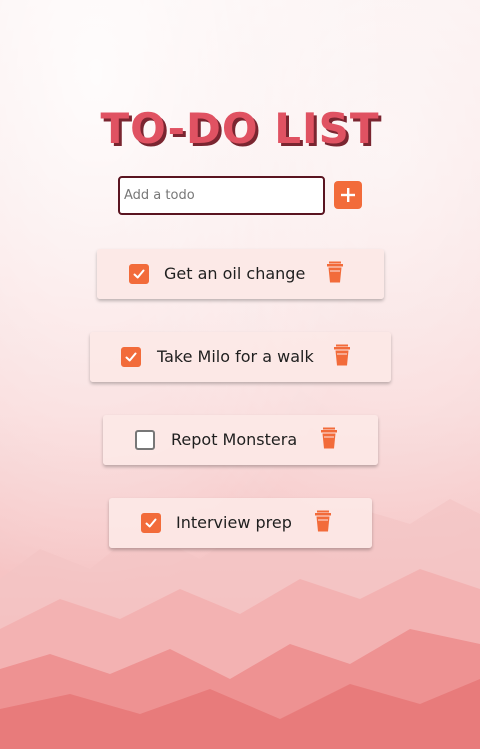 The height and width of the screenshot is (749, 480). I want to click on todo-item: Repot Monstera, so click(240, 440).